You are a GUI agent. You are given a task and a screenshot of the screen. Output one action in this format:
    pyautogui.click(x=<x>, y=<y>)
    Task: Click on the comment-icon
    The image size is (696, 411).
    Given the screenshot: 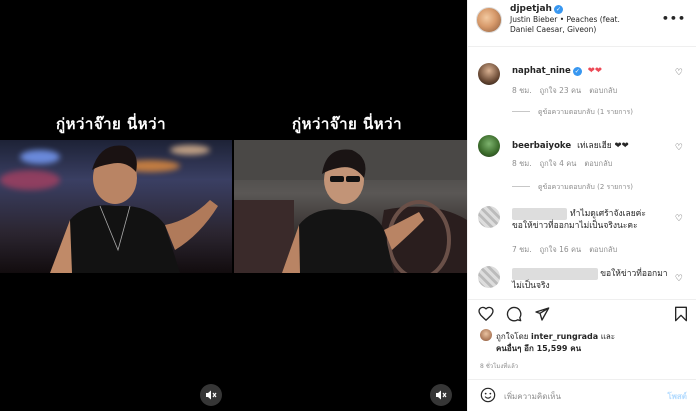 What is the action you would take?
    pyautogui.click(x=514, y=314)
    